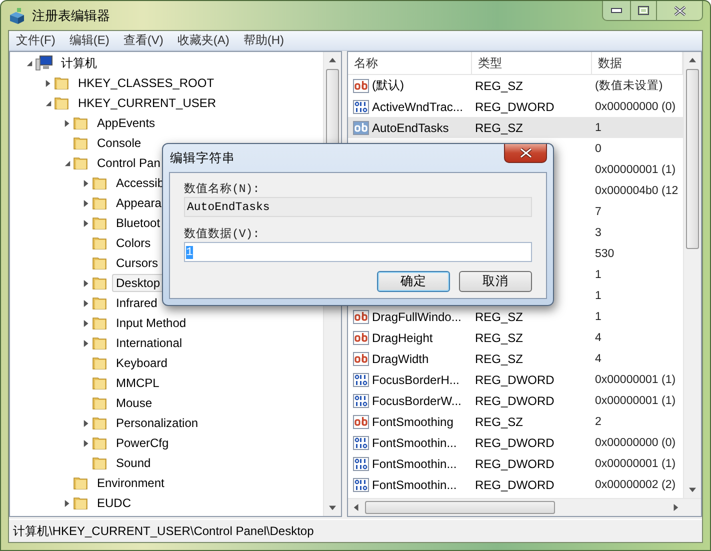 The height and width of the screenshot is (551, 711). I want to click on minimize-icon, so click(616, 10).